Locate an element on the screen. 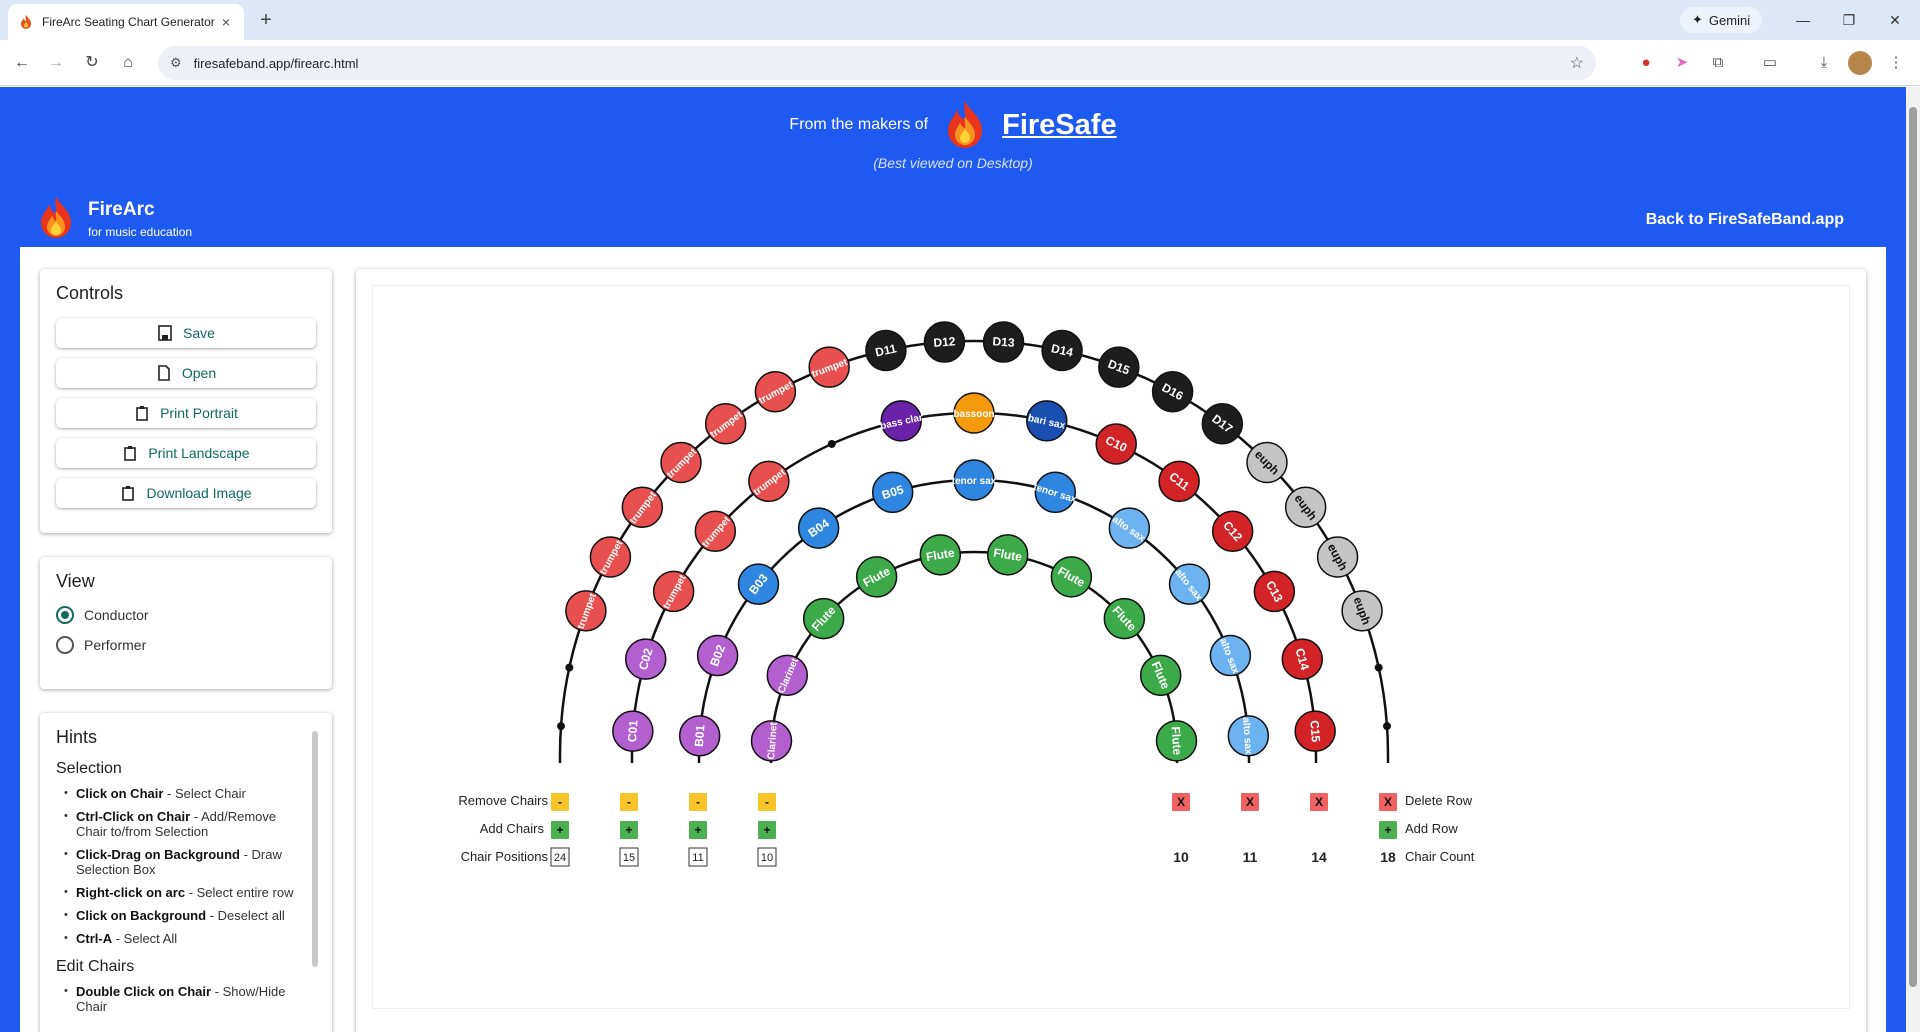 The width and height of the screenshot is (1920, 1032). menu-kebab-icon: ⋮ is located at coordinates (1896, 63).